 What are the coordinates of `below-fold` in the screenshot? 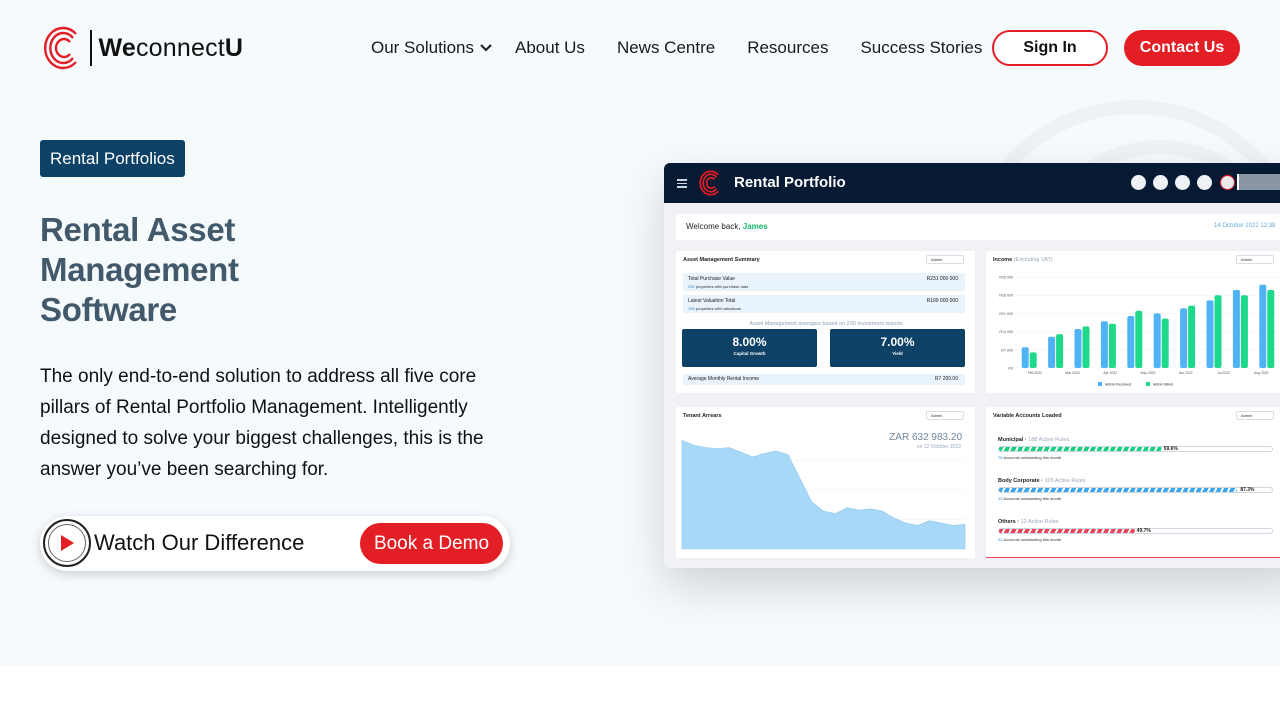 It's located at (640, 693).